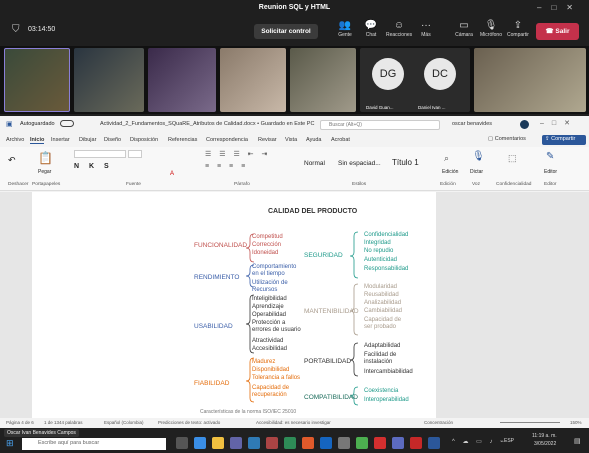 Image resolution: width=589 pixels, height=453 pixels. Describe the element at coordinates (286, 31) in the screenshot. I see `request-control-button: Solicitar control` at that location.